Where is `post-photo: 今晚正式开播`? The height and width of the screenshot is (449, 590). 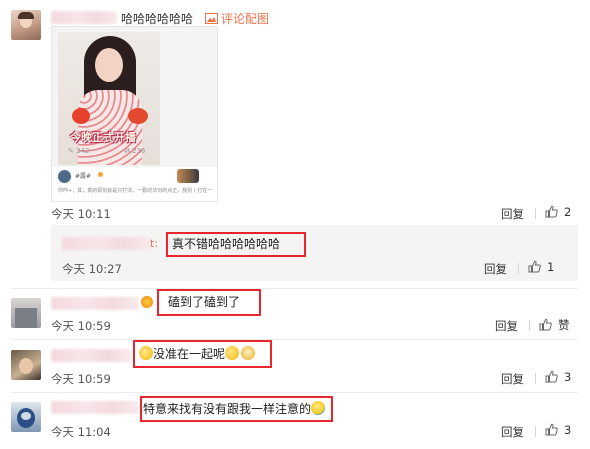 post-photo: 今晚正式开播 is located at coordinates (109, 98).